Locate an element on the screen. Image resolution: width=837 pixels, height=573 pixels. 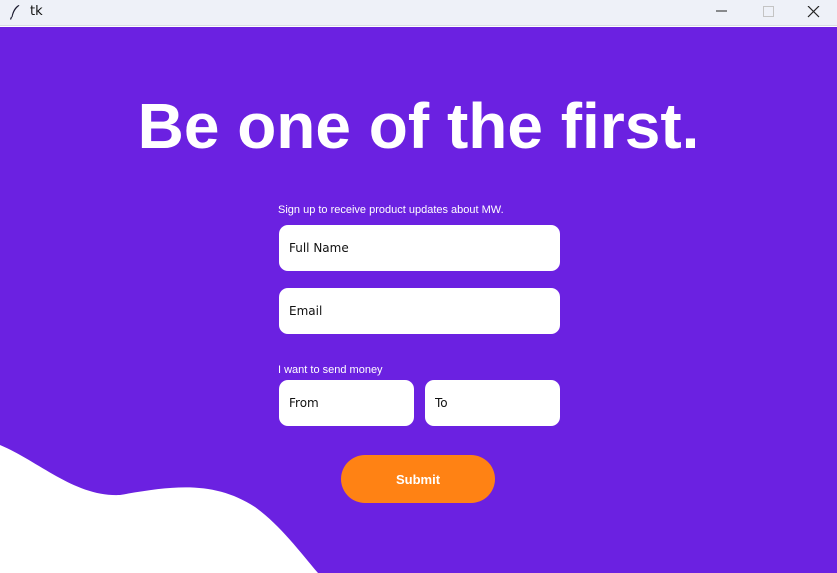
close-button is located at coordinates (814, 13).